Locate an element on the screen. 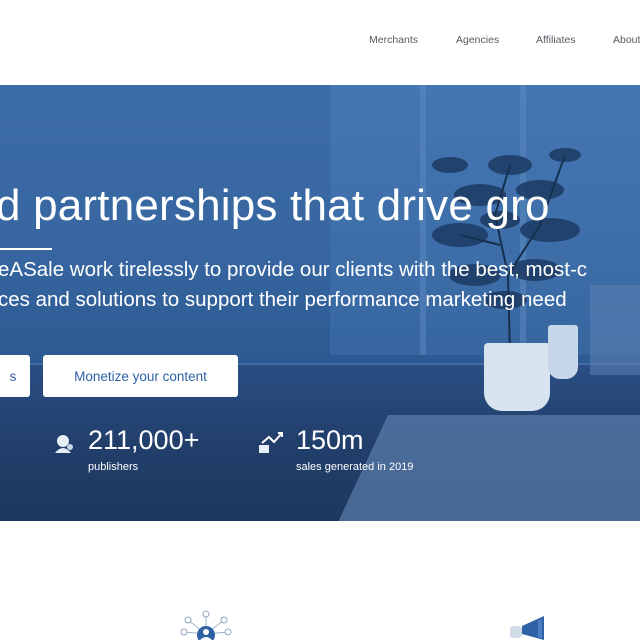 This screenshot has height=640, width=640. hero-primary-button-label: s is located at coordinates (13, 376).